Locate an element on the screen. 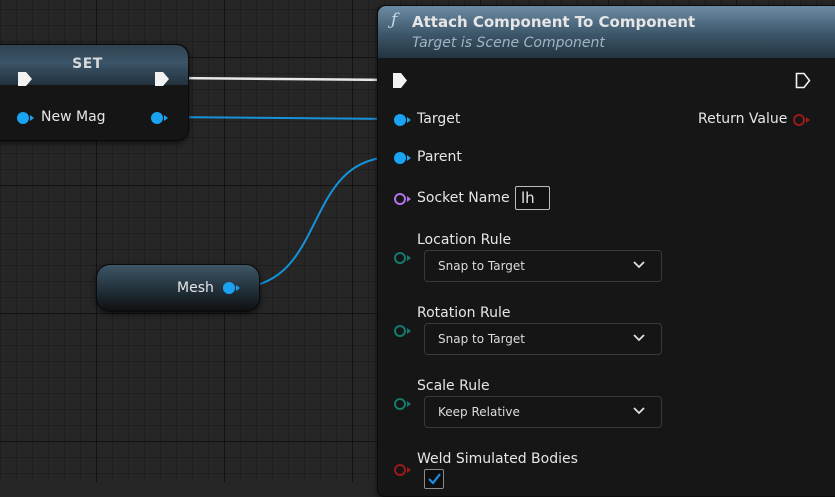  set-node-title: SET is located at coordinates (87, 64).